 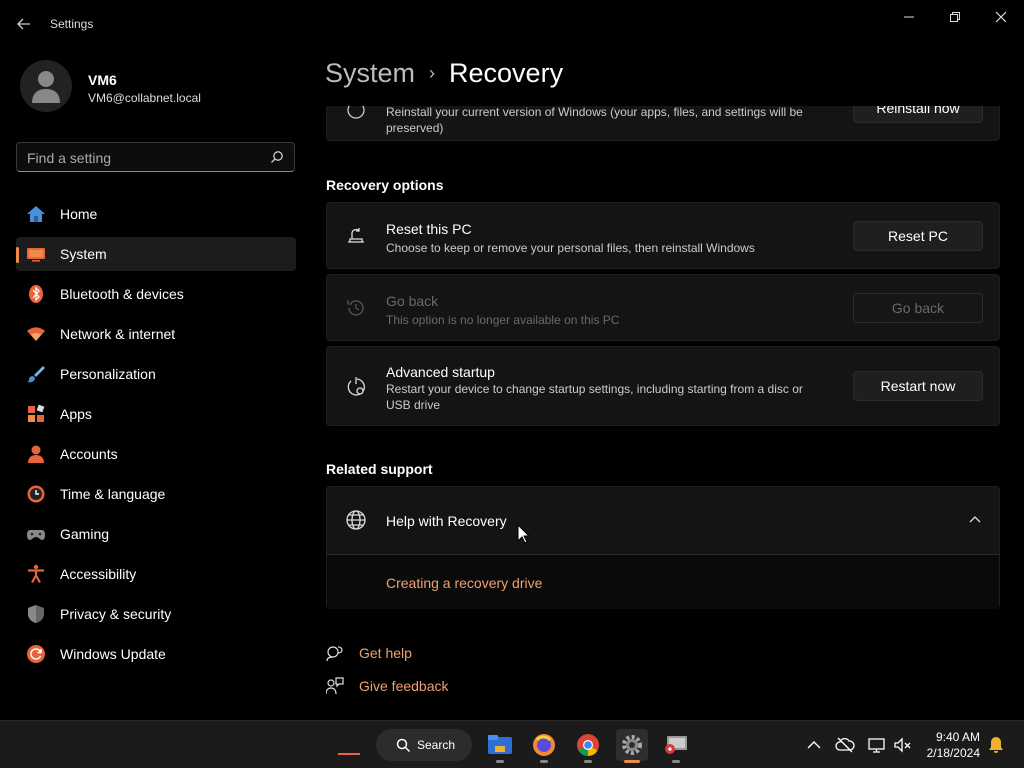 I want to click on back-arrow-icon, so click(x=23, y=24).